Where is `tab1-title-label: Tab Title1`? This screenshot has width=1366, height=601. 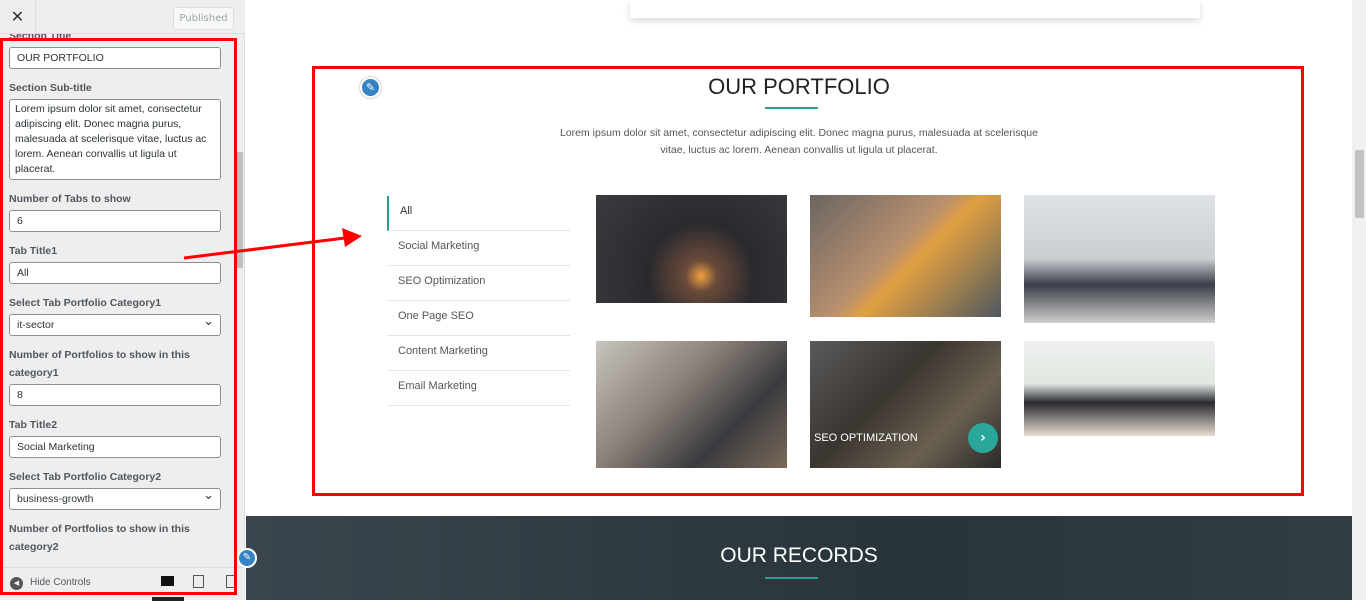 tab1-title-label: Tab Title1 is located at coordinates (33, 251).